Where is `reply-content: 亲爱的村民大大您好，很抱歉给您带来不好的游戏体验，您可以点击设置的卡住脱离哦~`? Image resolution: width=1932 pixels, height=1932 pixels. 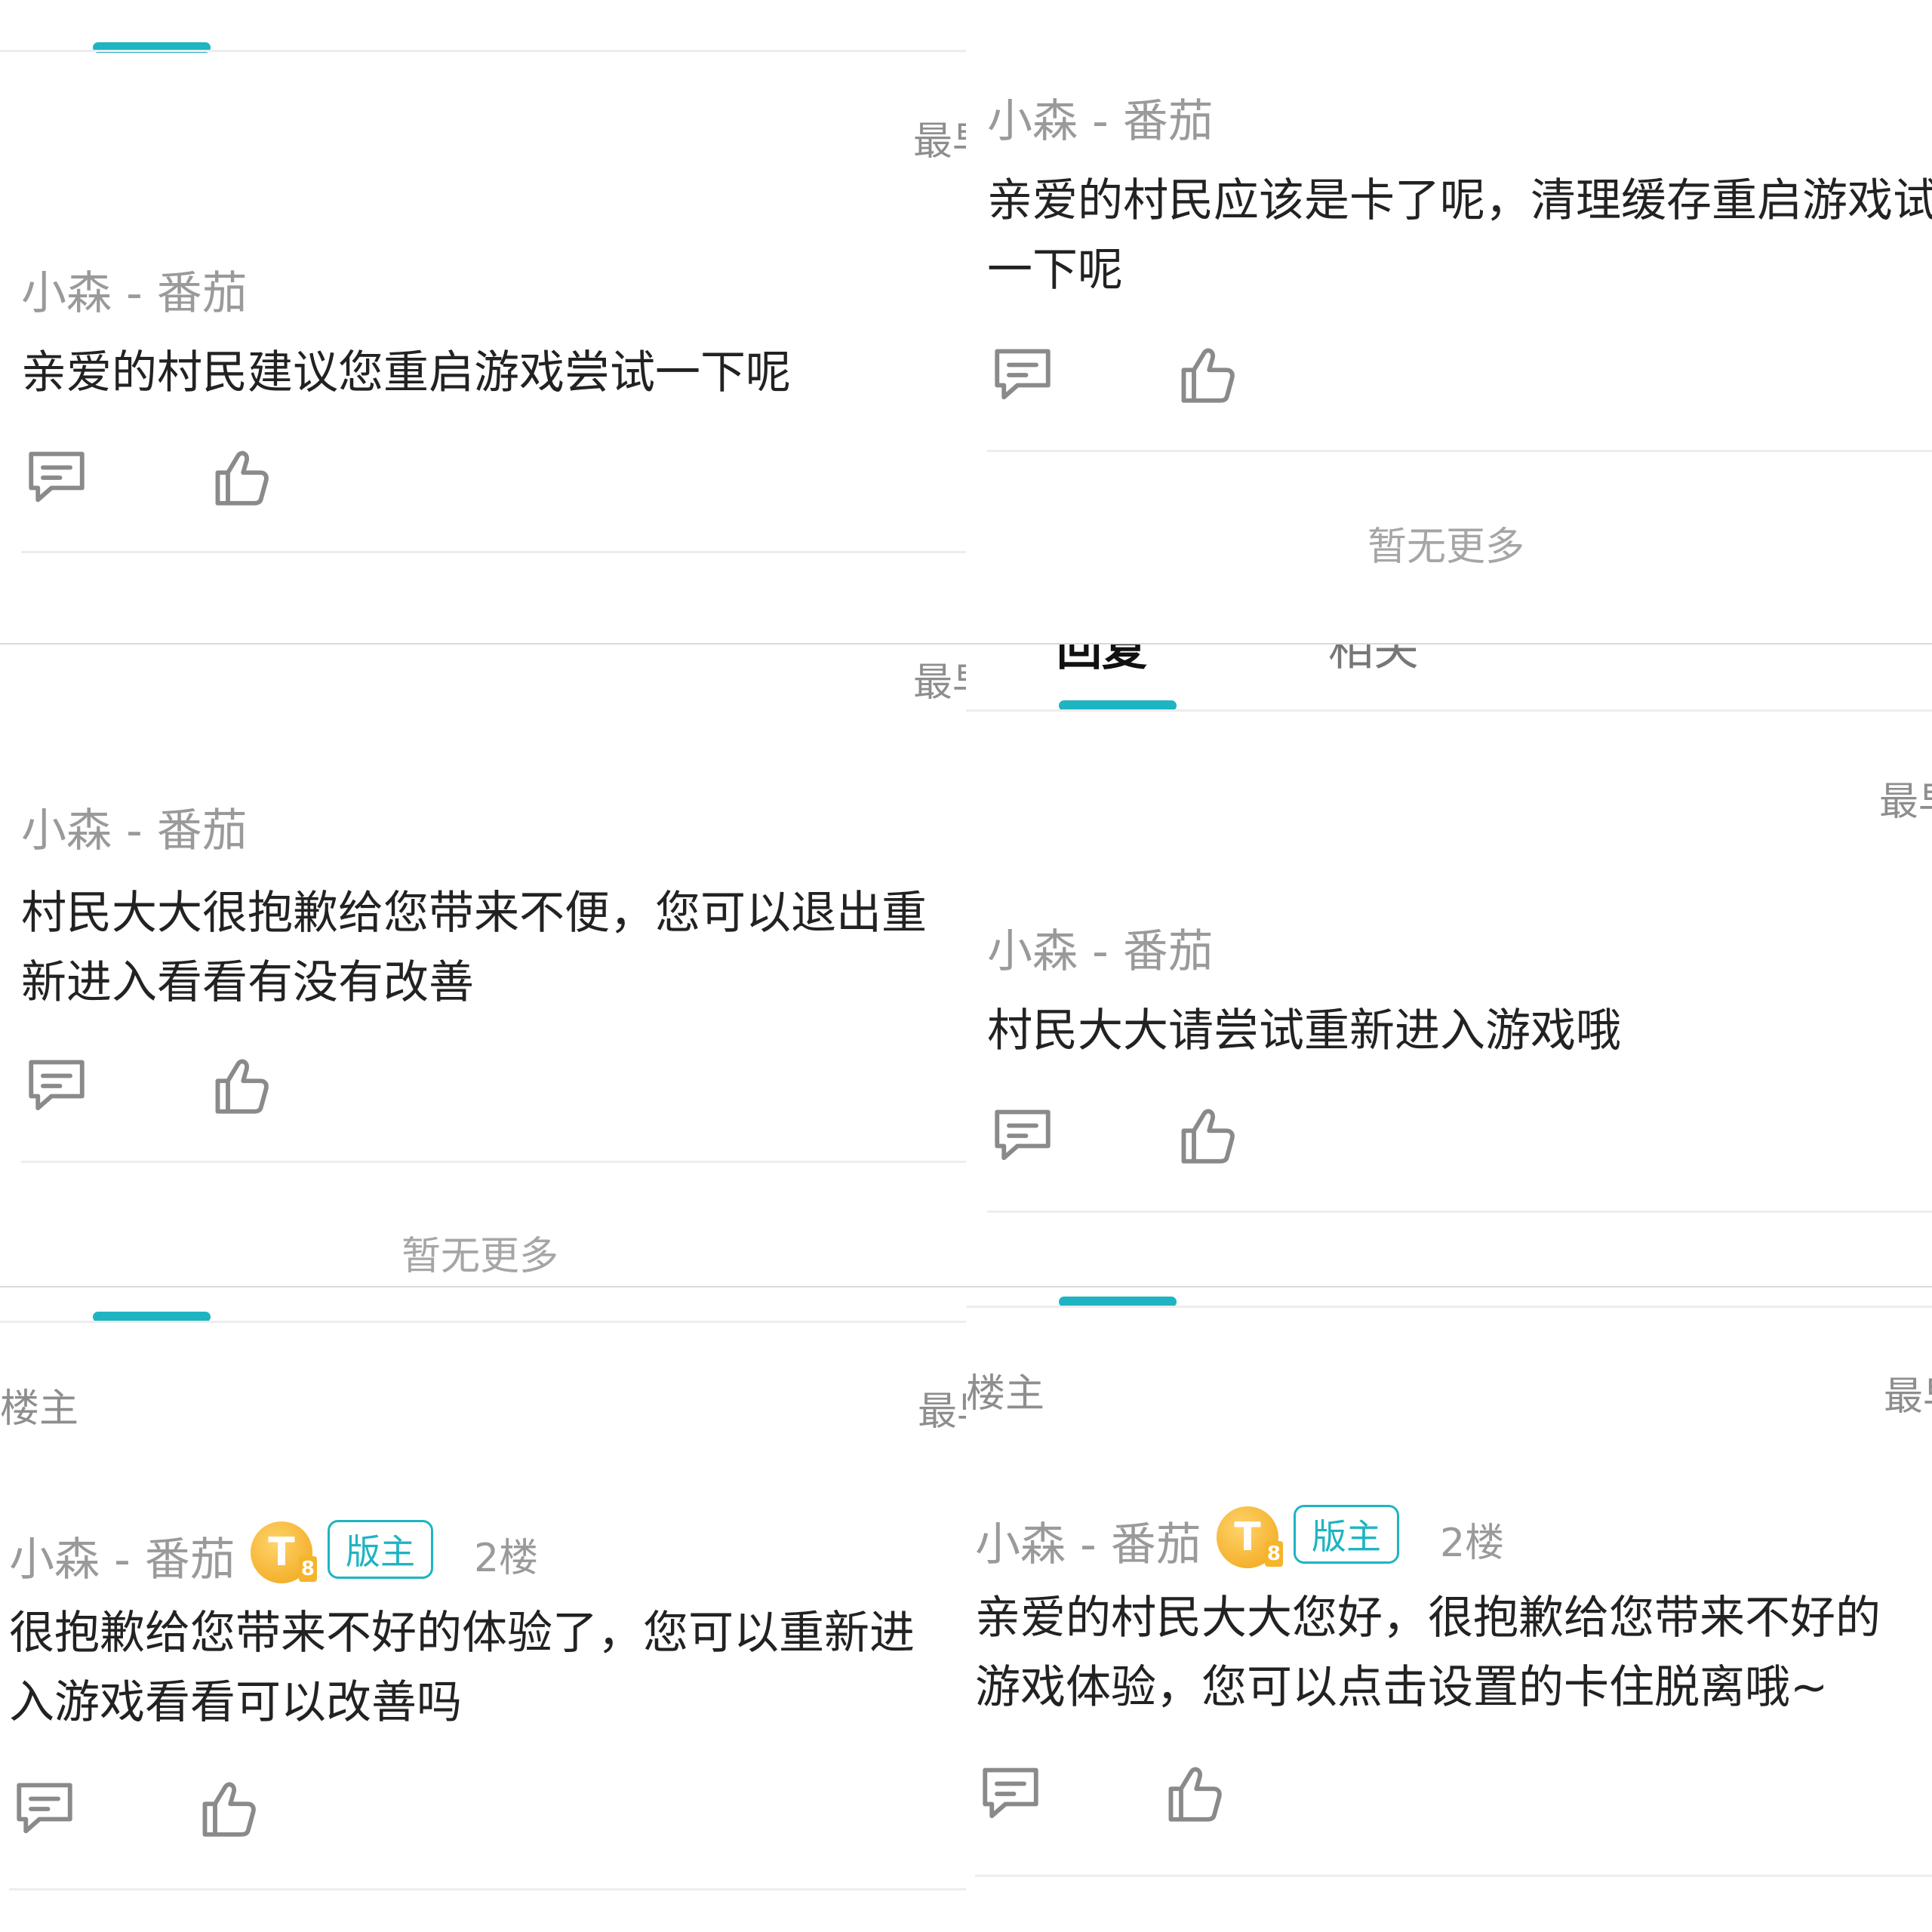 reply-content: 亲爱的村民大大您好，很抱歉给您带来不好的游戏体验，您可以点击设置的卡住脱离哦~ is located at coordinates (1428, 1653).